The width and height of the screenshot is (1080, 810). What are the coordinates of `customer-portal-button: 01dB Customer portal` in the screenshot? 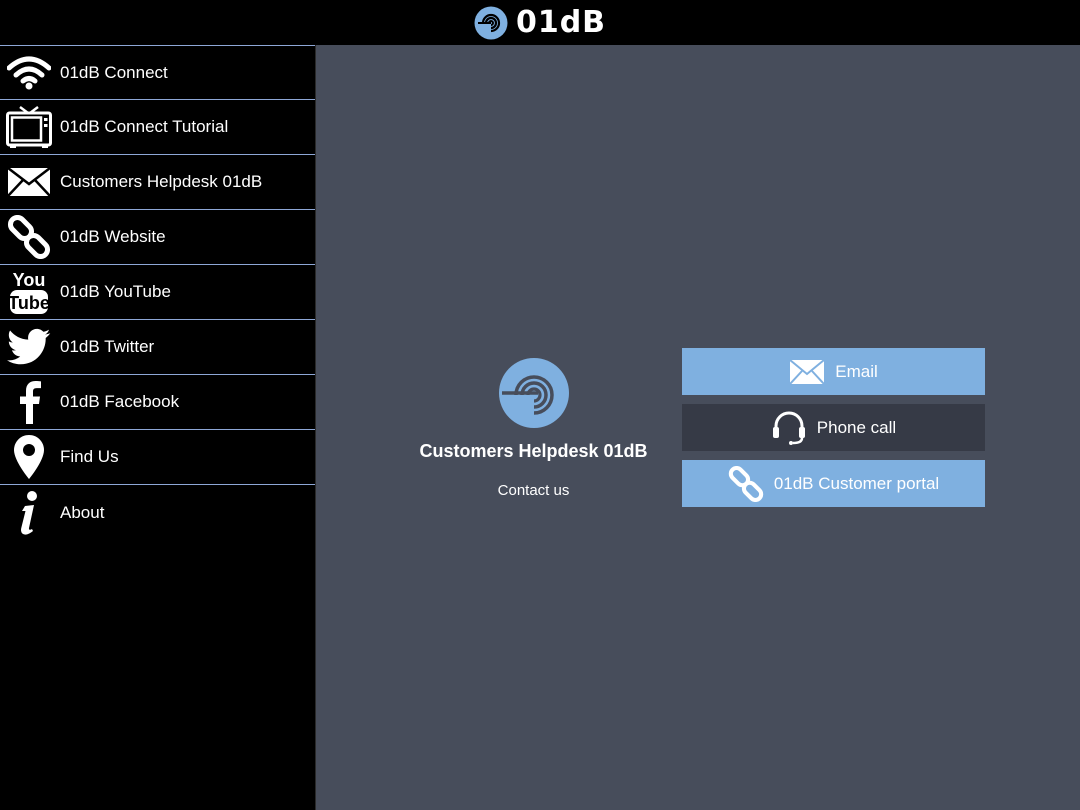 It's located at (833, 483).